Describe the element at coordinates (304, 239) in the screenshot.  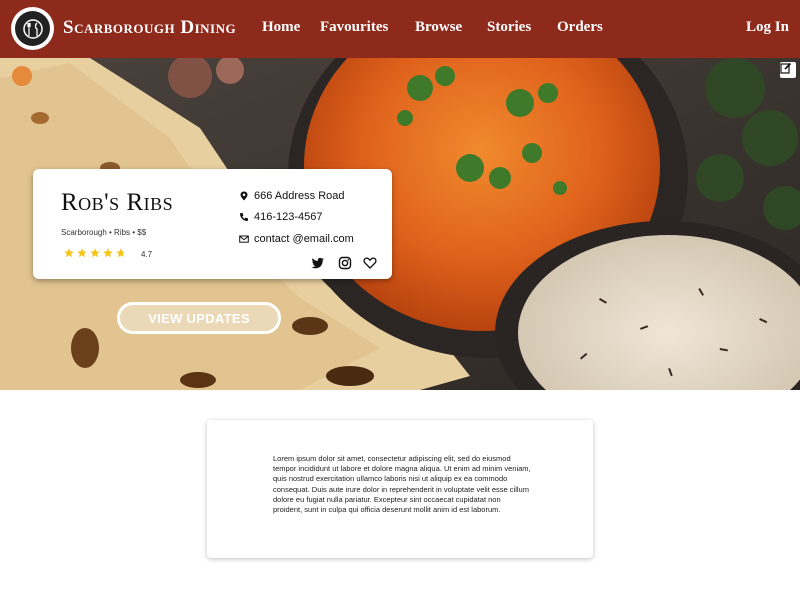
I see `email-text: contact @email.com` at that location.